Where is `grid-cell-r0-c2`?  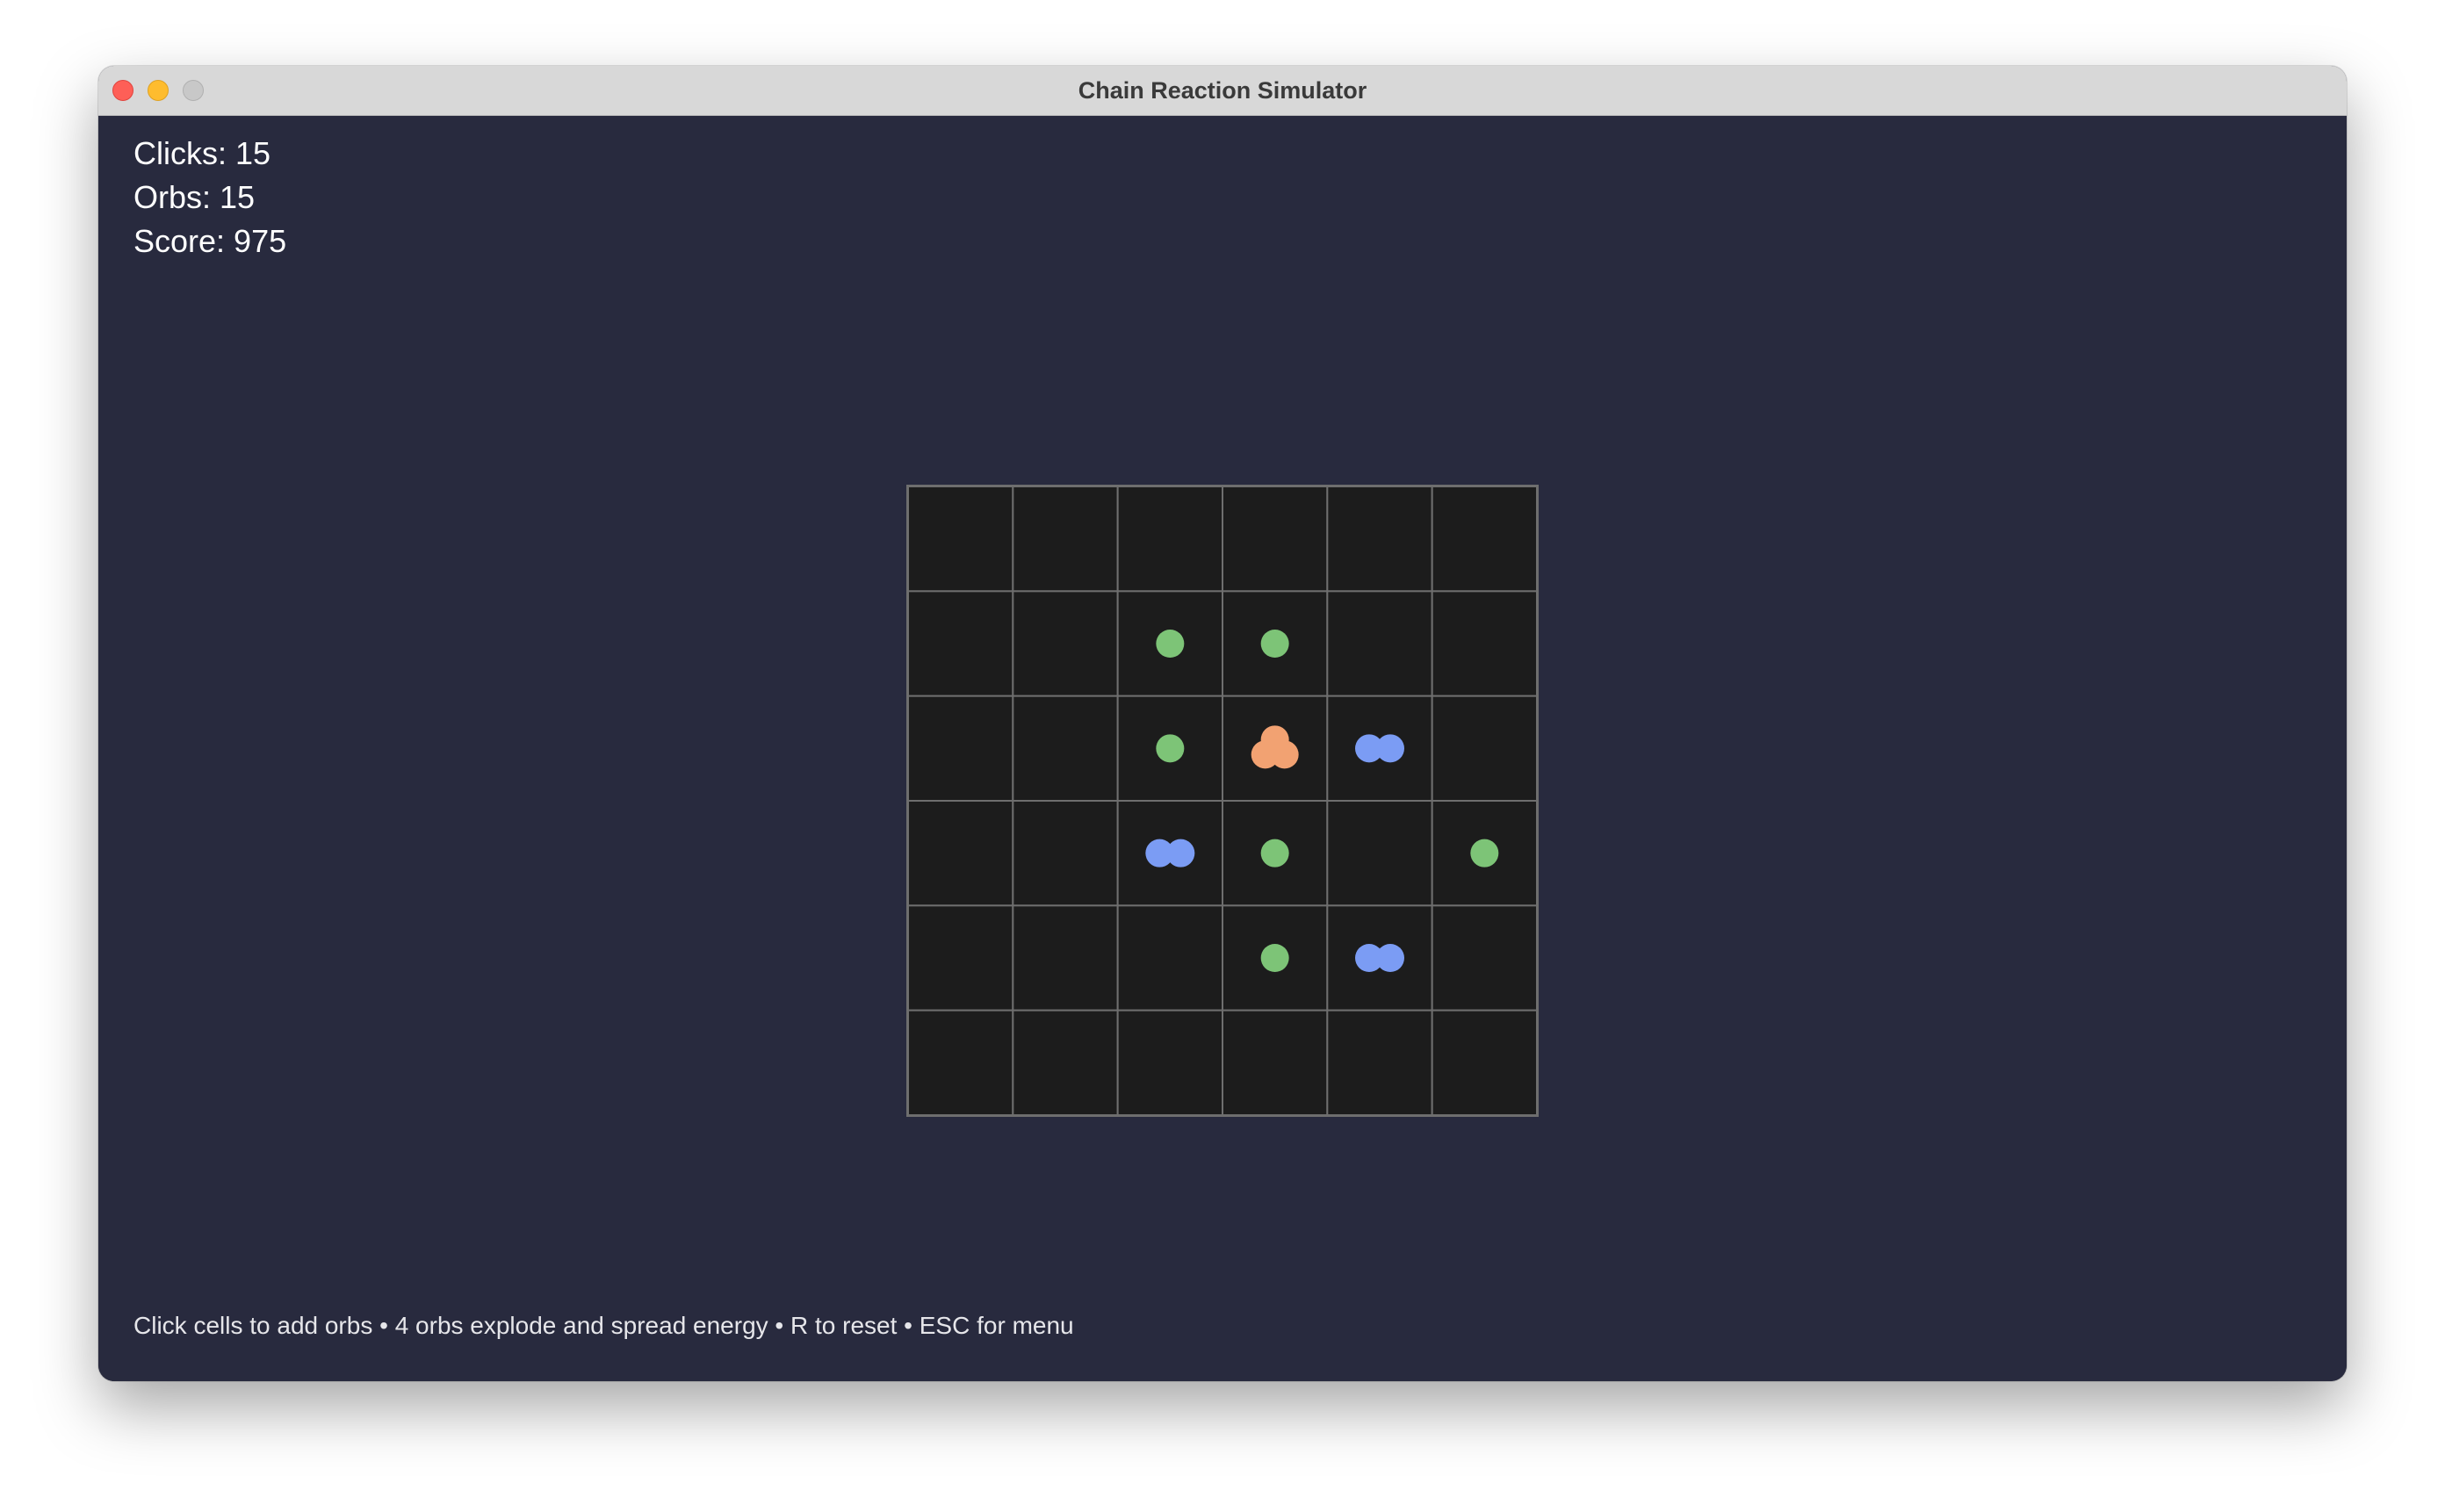 grid-cell-r0-c2 is located at coordinates (1170, 539).